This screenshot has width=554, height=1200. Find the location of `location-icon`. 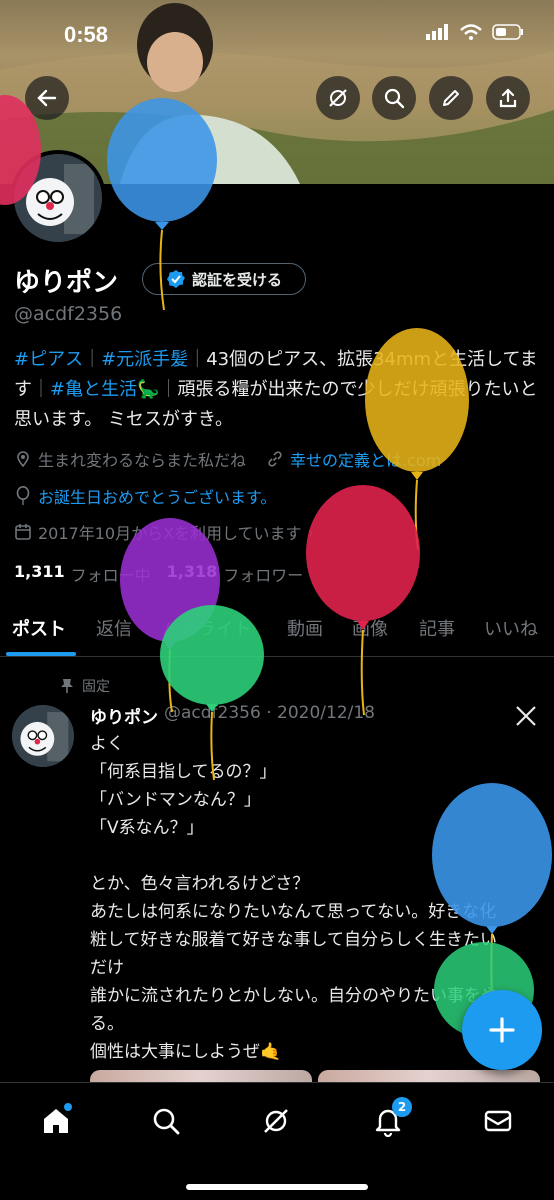

location-icon is located at coordinates (23, 459).